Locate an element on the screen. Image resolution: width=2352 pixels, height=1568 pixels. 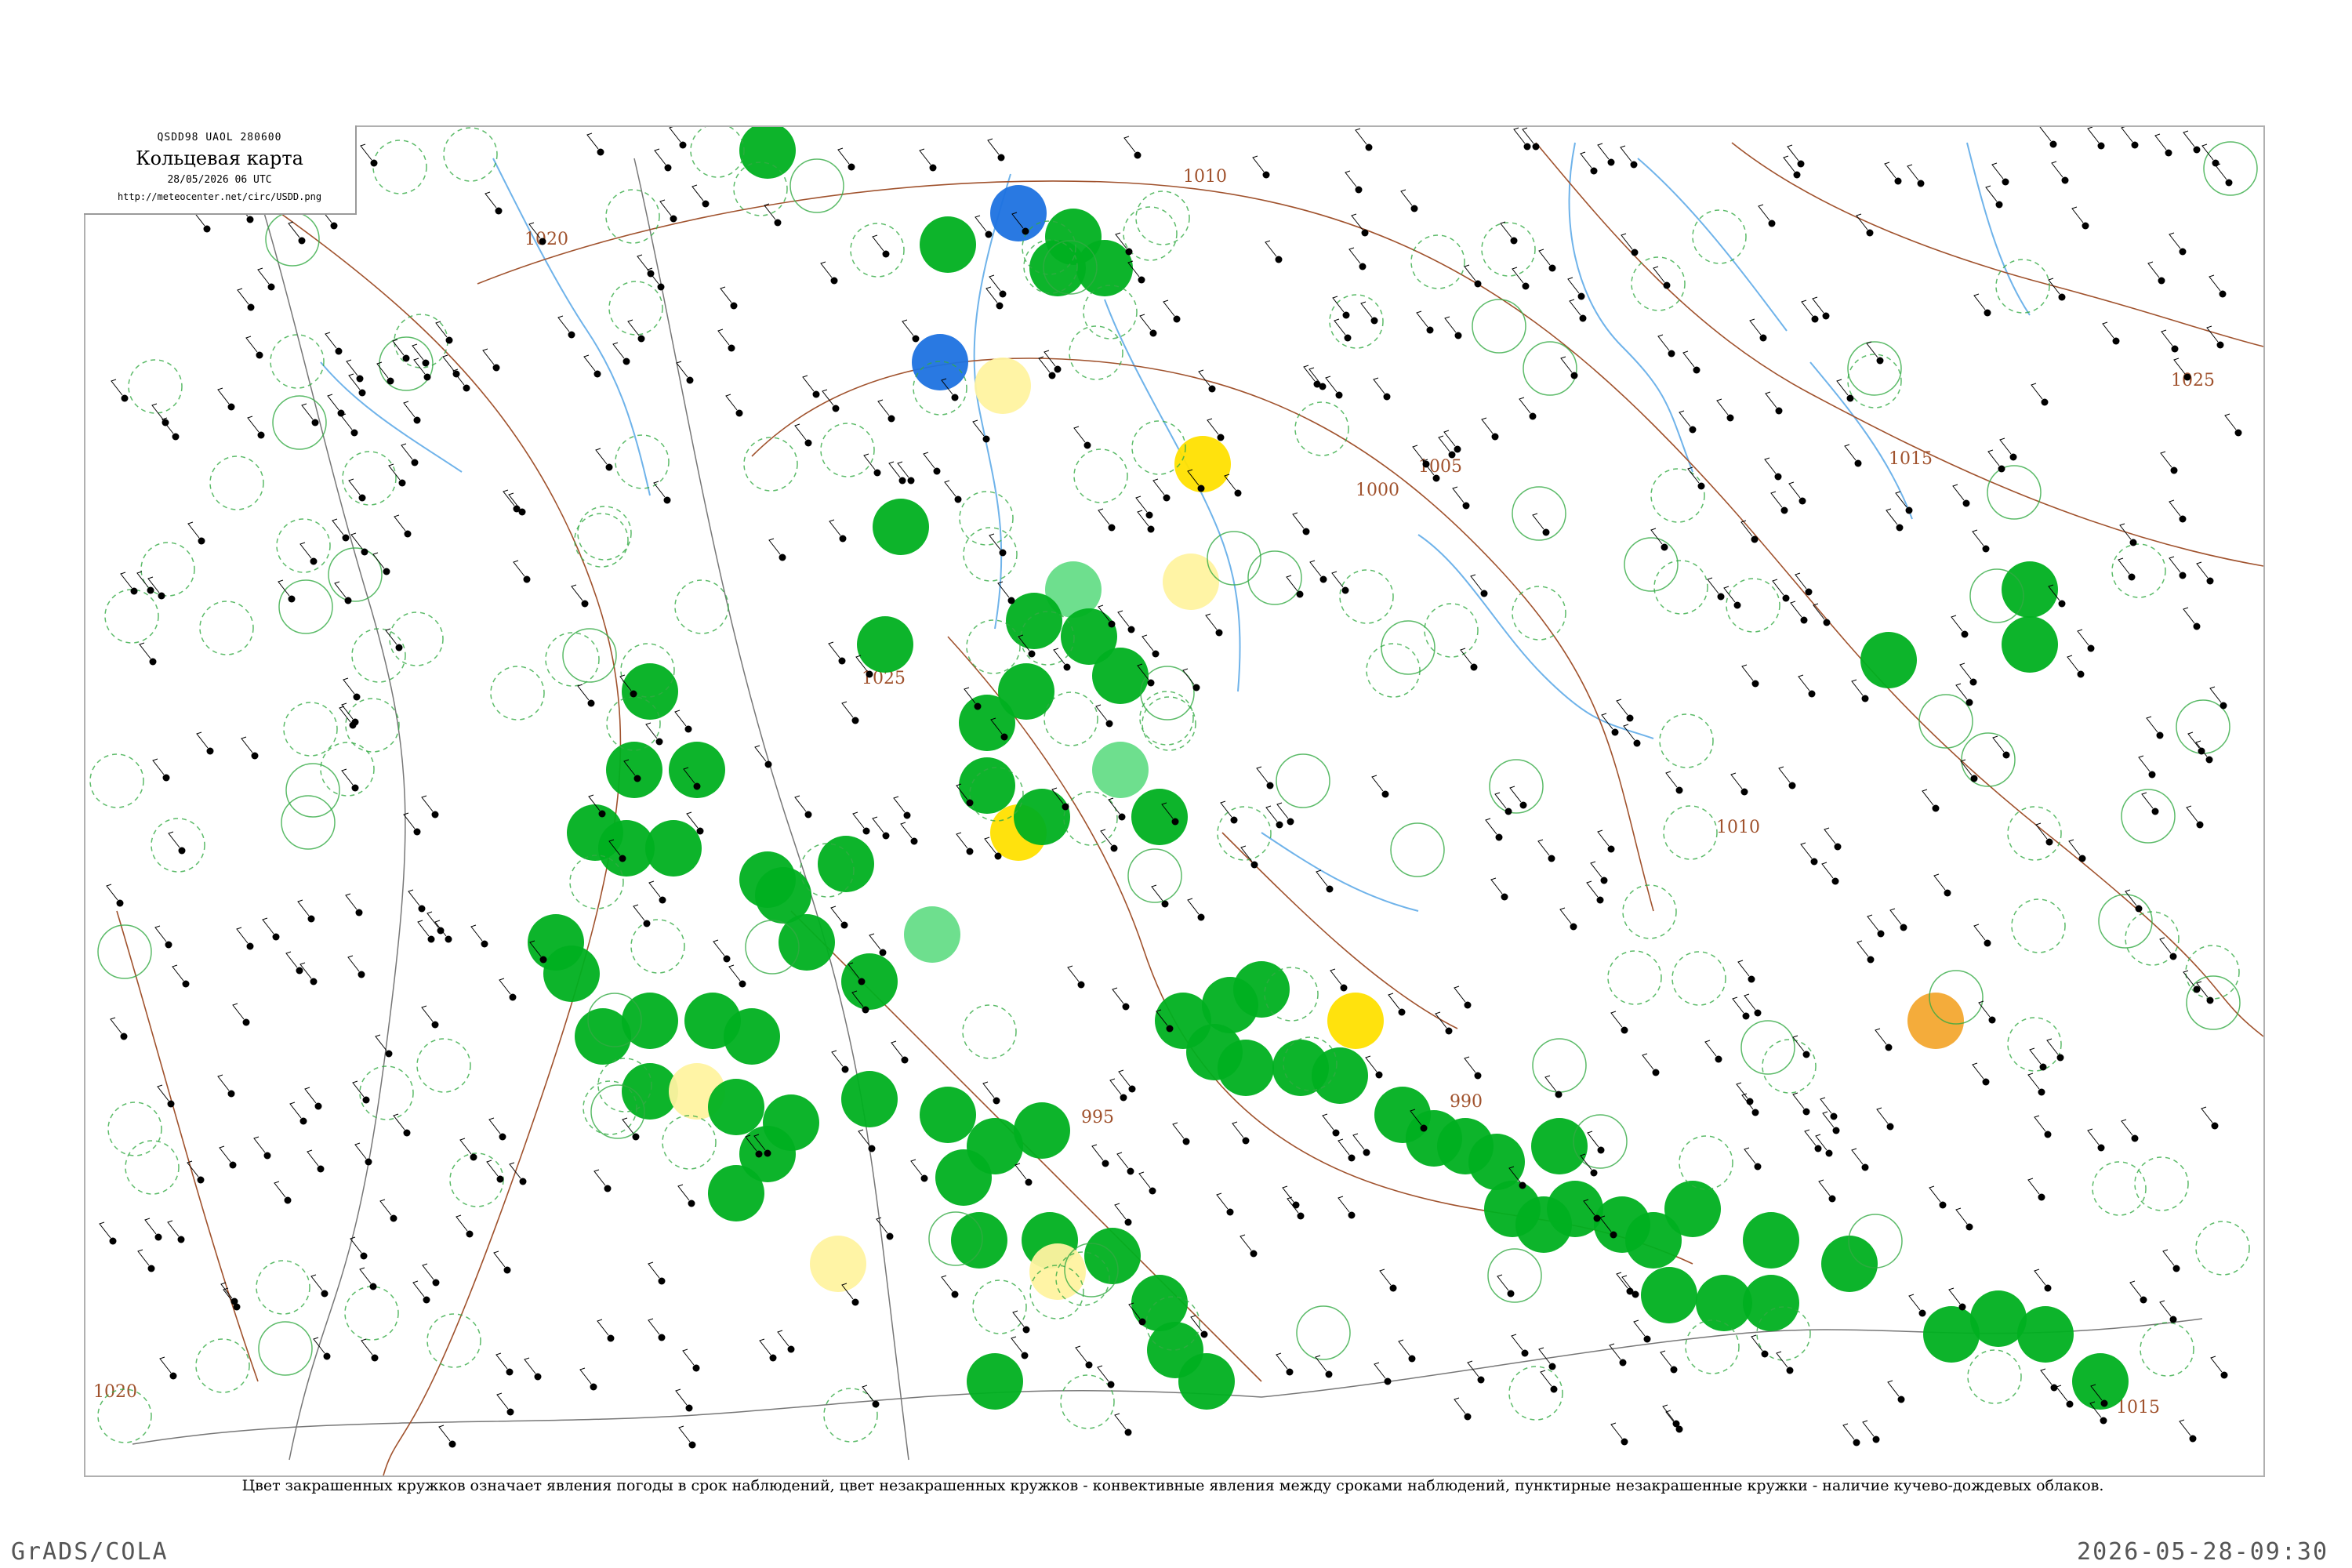
isobar-label: 1000 is located at coordinates (1377, 491).